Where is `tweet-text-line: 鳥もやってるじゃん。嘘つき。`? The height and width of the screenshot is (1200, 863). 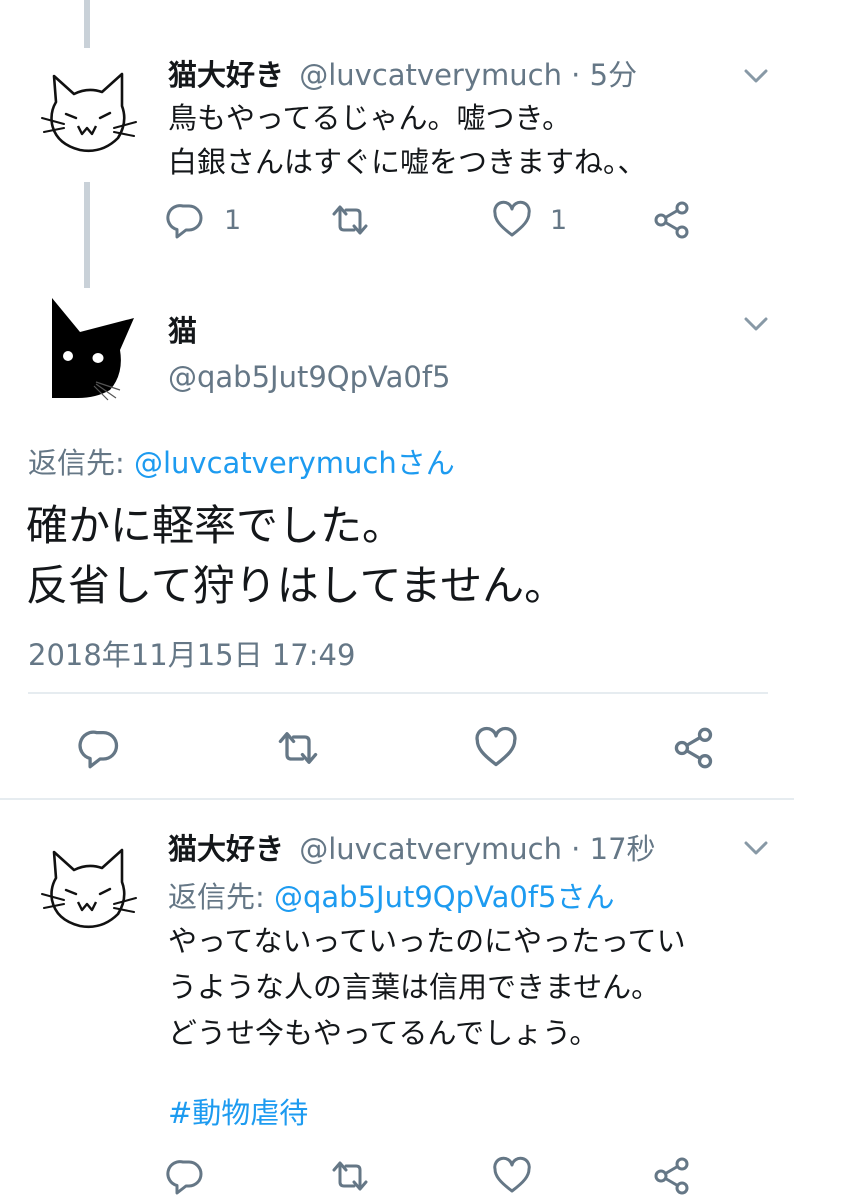 tweet-text-line: 鳥もやってるじゃん。嘘つき。 is located at coordinates (370, 118).